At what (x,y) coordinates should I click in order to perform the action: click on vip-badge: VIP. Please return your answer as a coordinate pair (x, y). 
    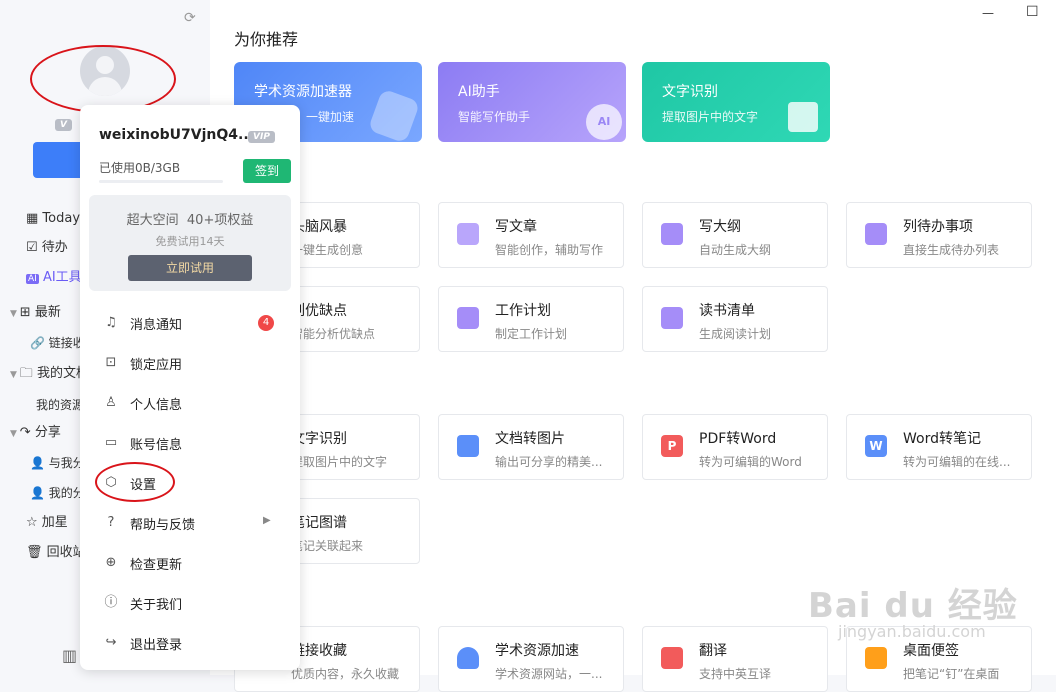
    Looking at the image, I should click on (261, 135).